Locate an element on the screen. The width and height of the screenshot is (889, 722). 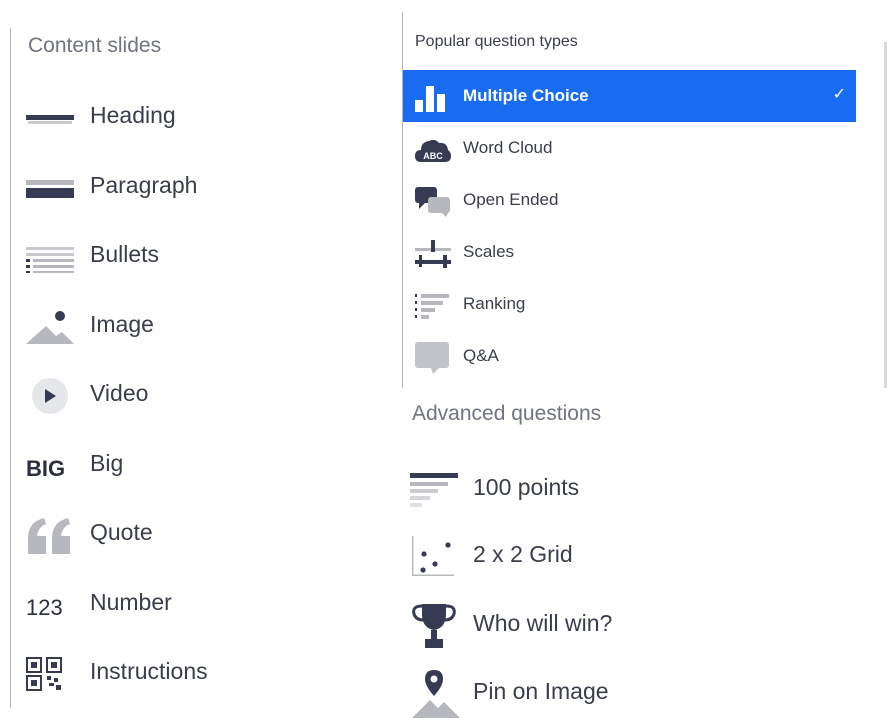
bar-chart-icon is located at coordinates (433, 98).